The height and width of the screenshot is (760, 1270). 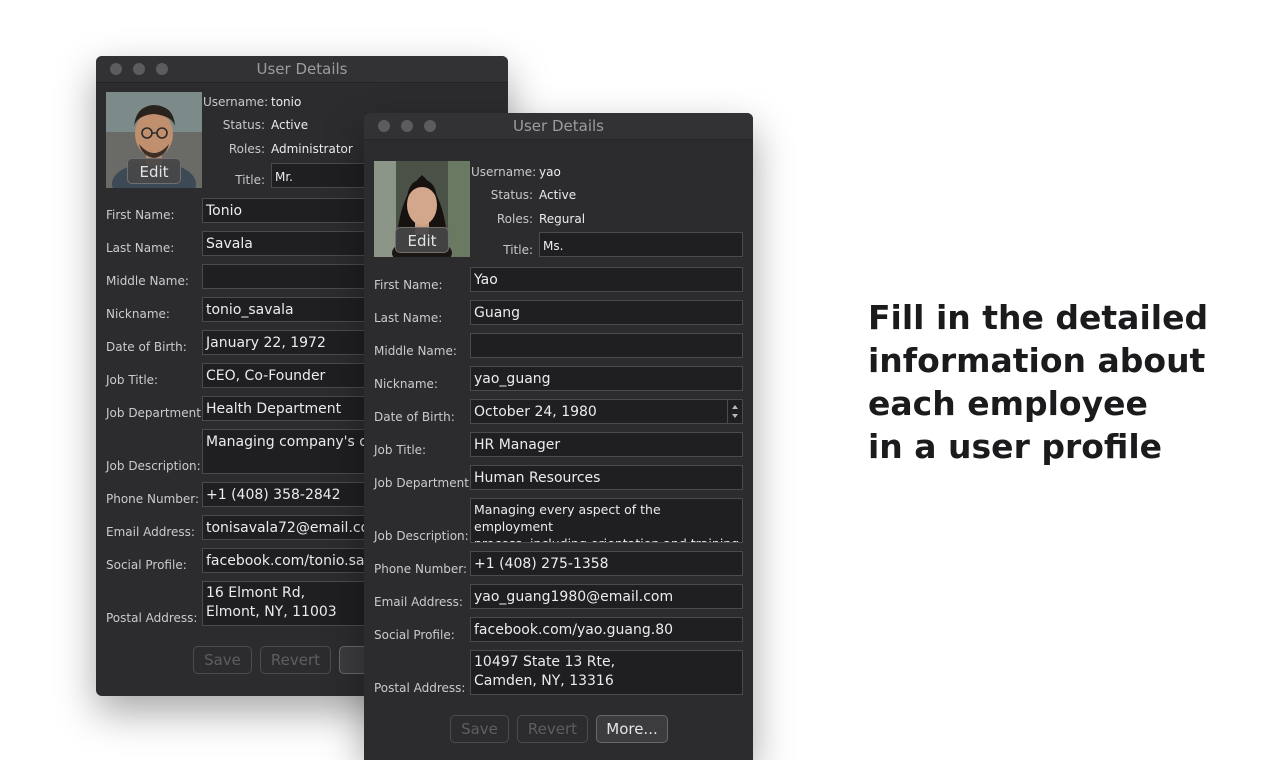 I want to click on postal-line-2: Camden, NY, 13316, so click(x=544, y=681).